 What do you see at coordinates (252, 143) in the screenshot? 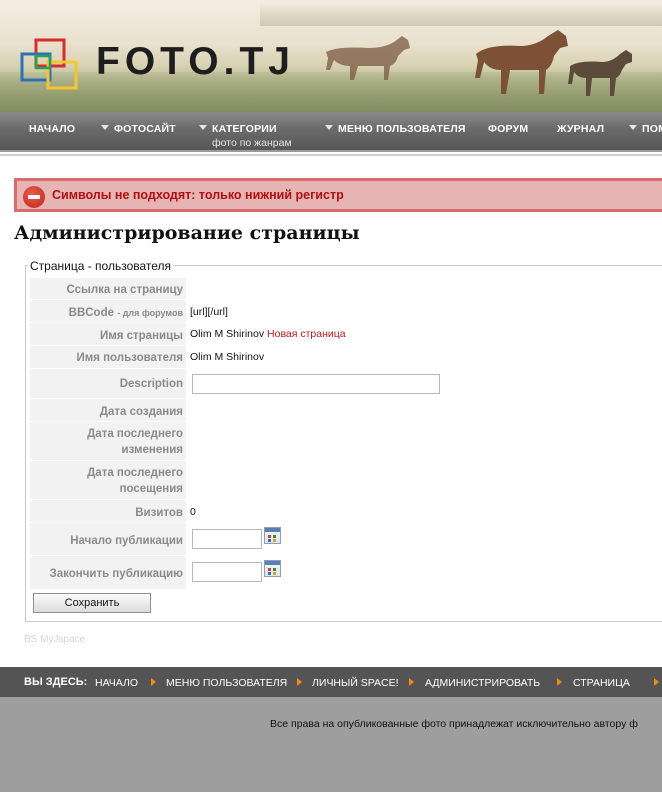
I see `nav-subtitle-categories: фото по жанрам` at bounding box center [252, 143].